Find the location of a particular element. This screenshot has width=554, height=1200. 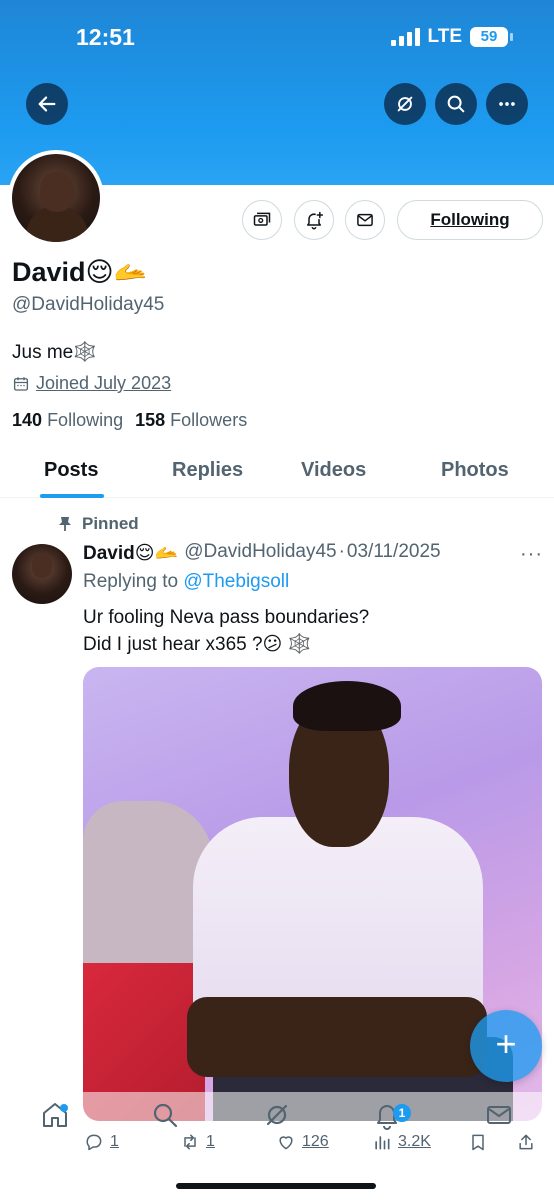

ellipsis-icon is located at coordinates (507, 104).